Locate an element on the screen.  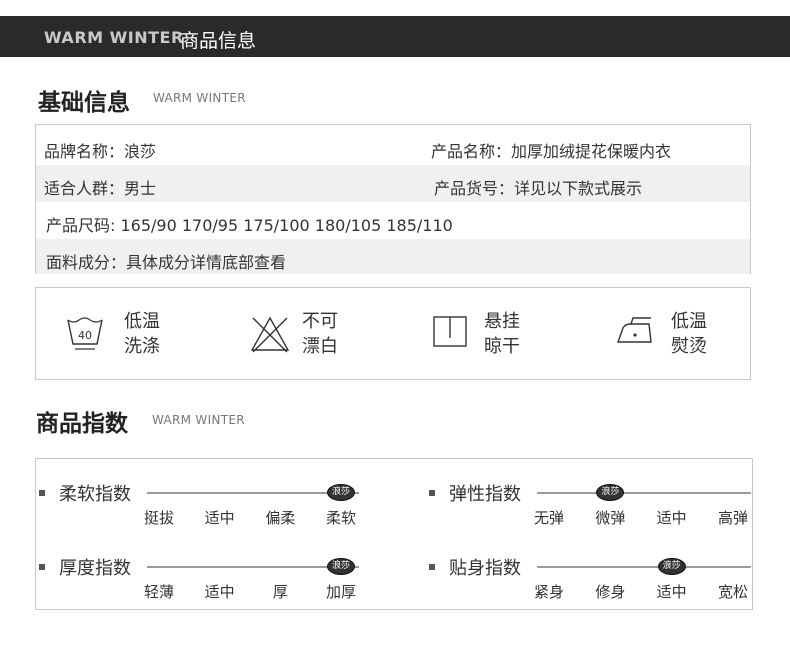
brand-name: 品牌名称：浪莎 is located at coordinates (100, 151).